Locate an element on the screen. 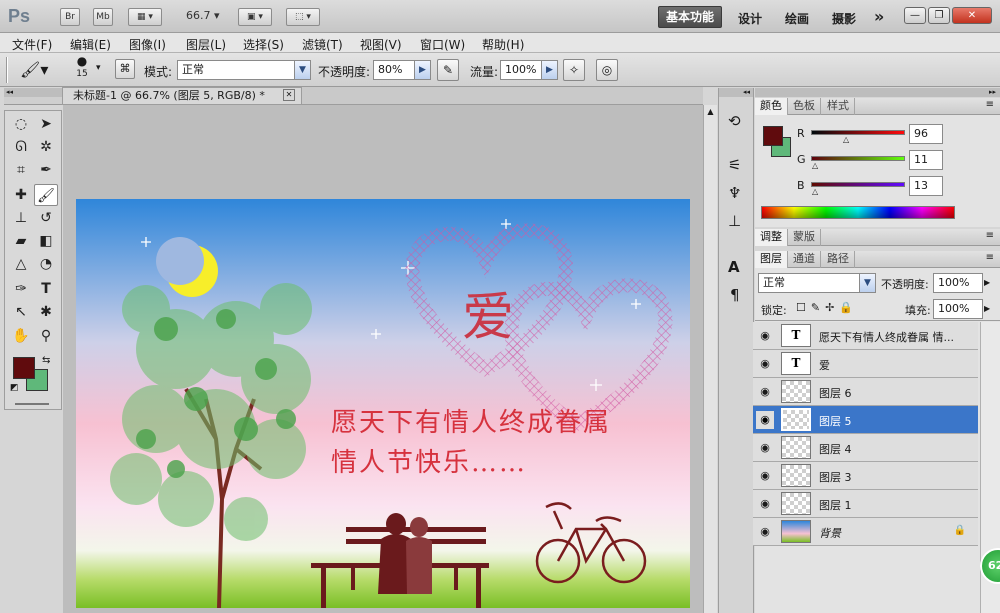 The height and width of the screenshot is (613, 1000). arrange-documents-button: ▣ ▾ is located at coordinates (255, 17).